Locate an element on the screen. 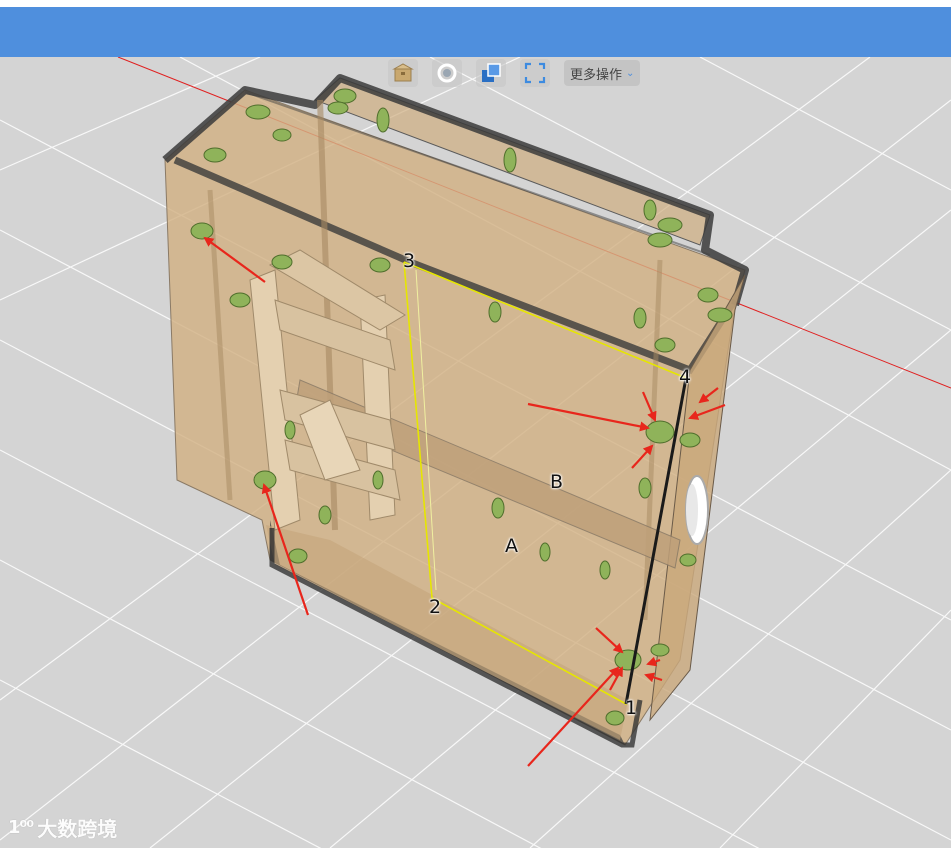 Image resolution: width=951 pixels, height=848 pixels. top-strip is located at coordinates (475, 3).